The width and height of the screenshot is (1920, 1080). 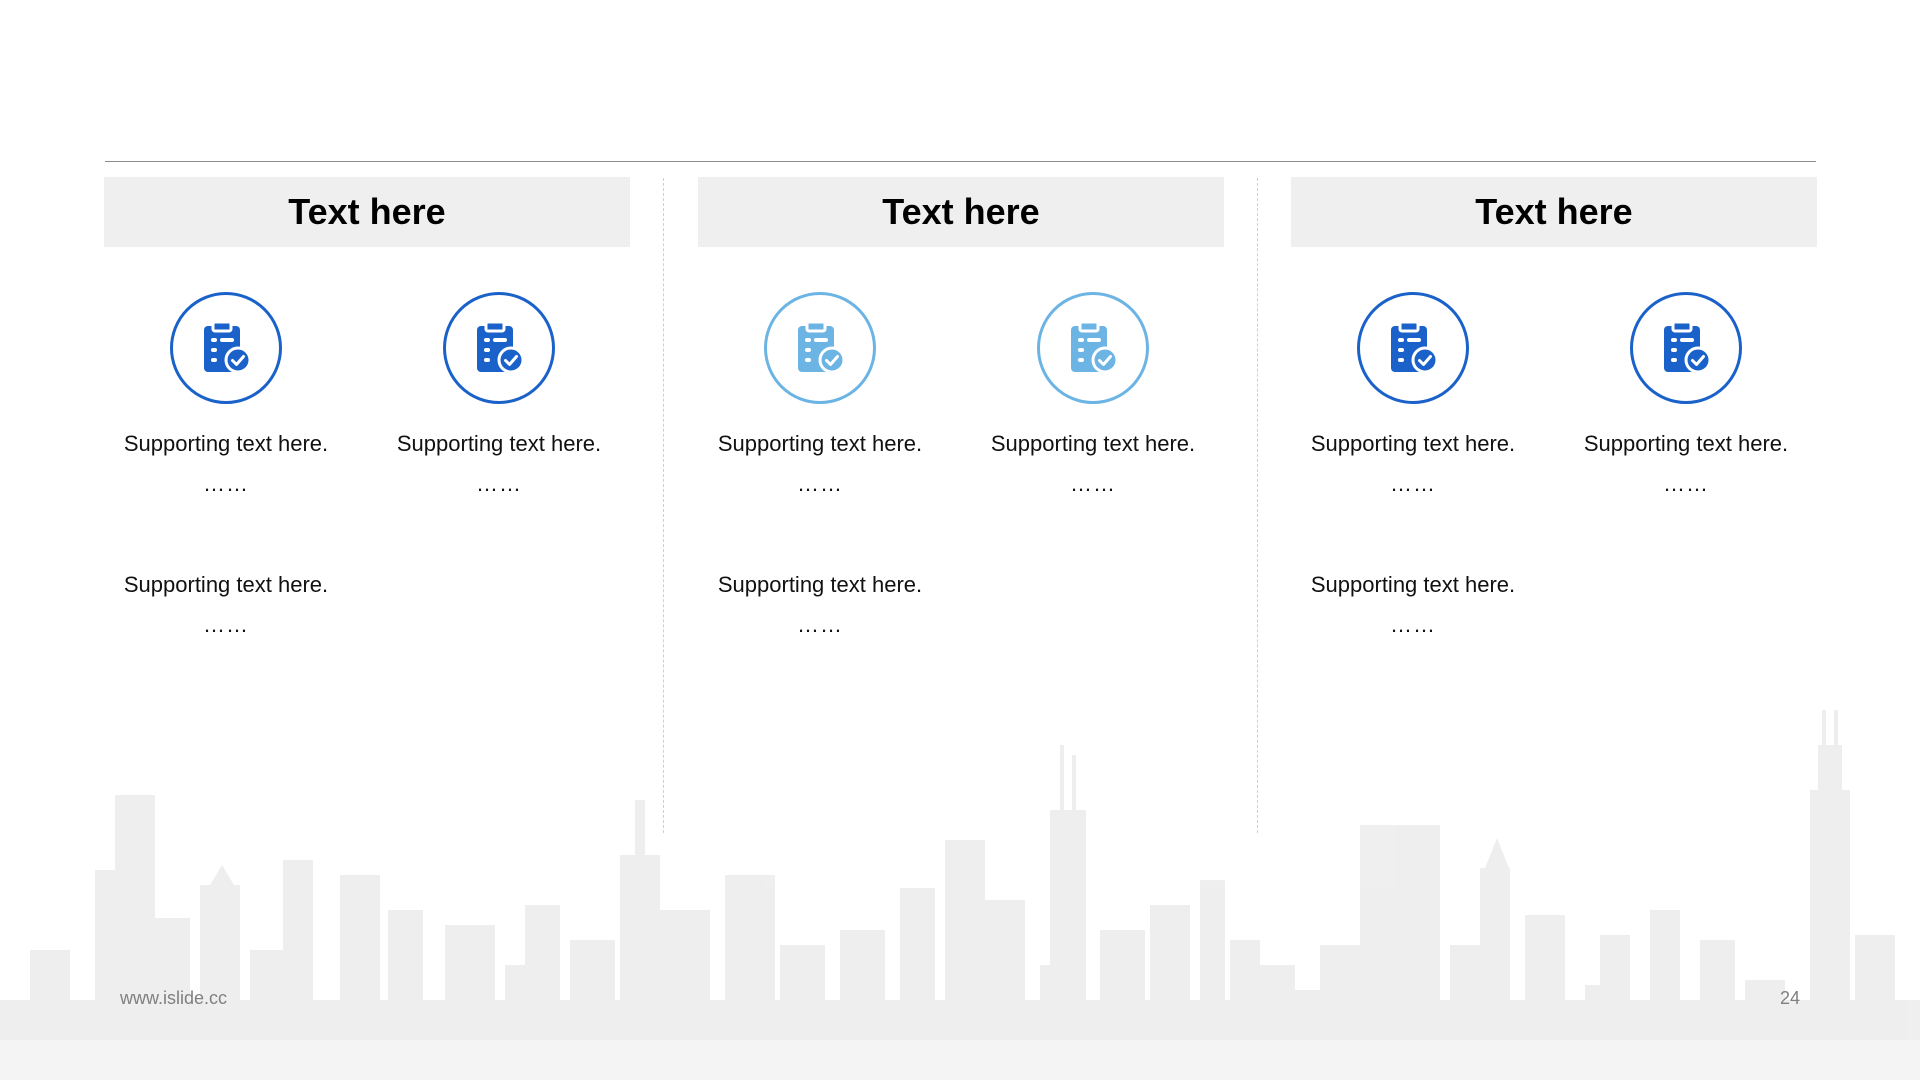 I want to click on footer-url: www.islide.cc, so click(x=174, y=998).